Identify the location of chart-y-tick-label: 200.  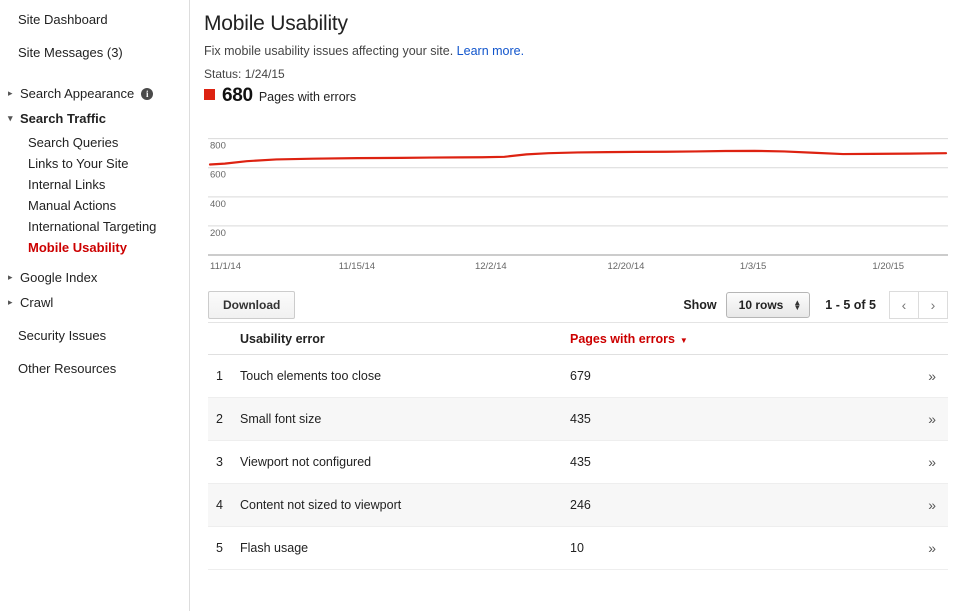
(218, 233).